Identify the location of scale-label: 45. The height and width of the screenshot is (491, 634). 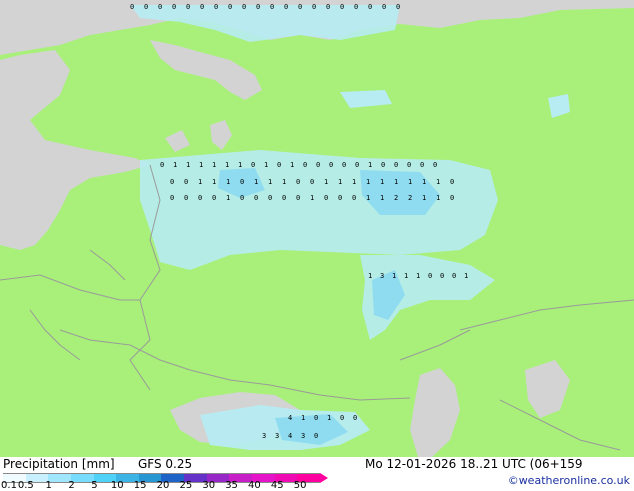
(277, 485).